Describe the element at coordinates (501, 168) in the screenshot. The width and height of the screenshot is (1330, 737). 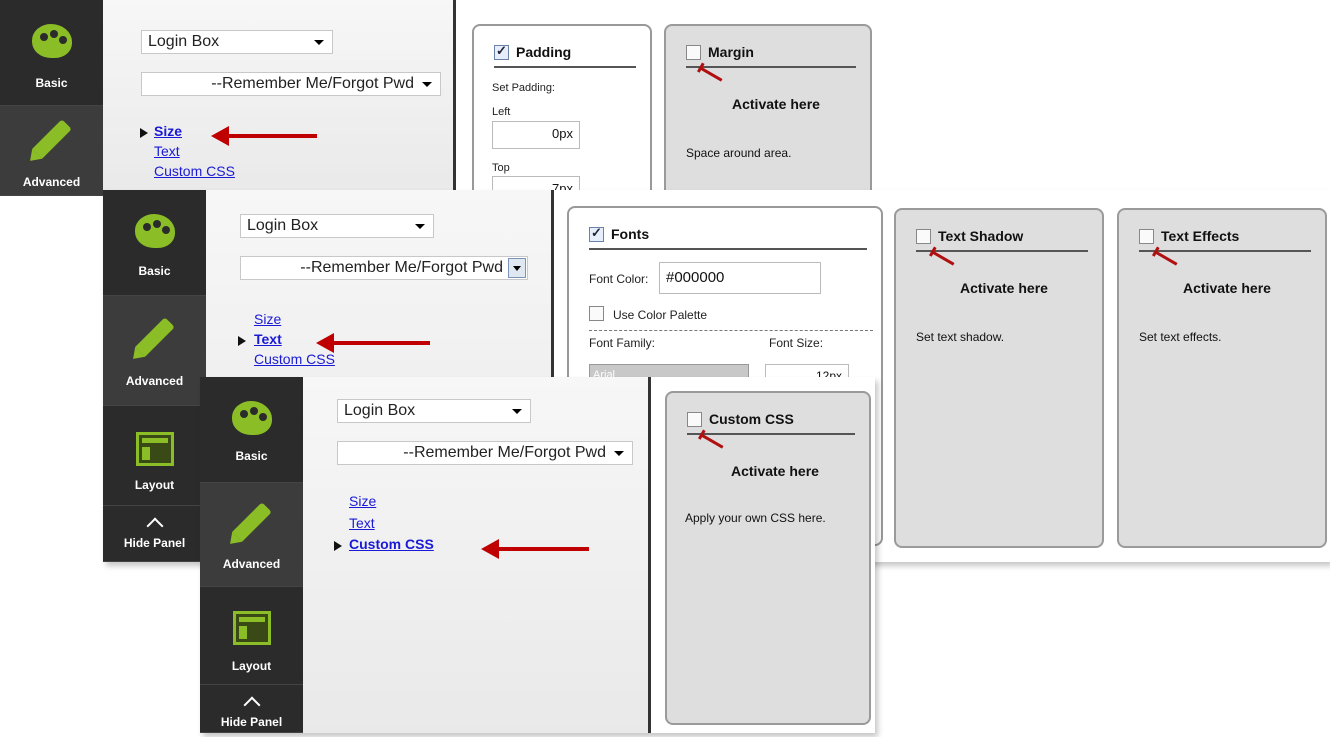
I see `top-label: Top` at that location.